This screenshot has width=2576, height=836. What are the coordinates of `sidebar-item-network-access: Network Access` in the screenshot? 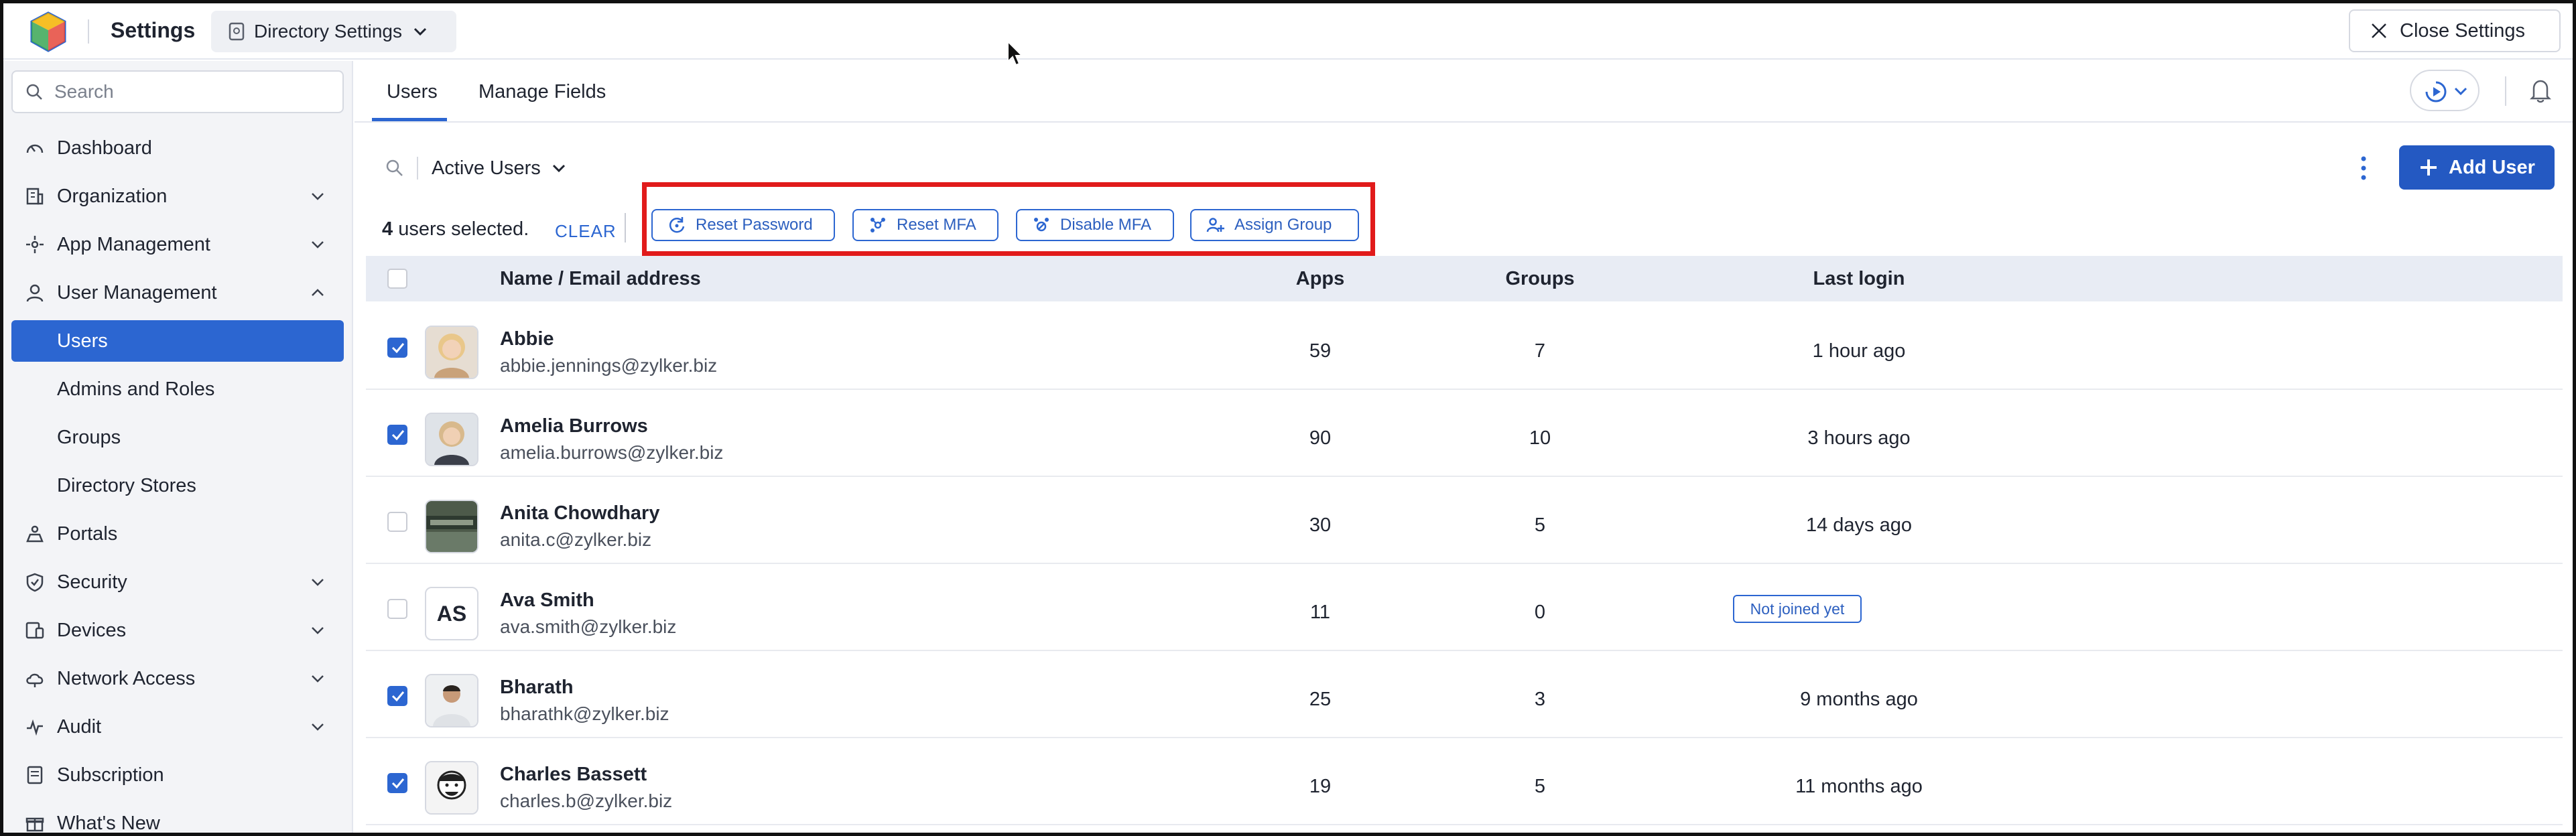 It's located at (177, 678).